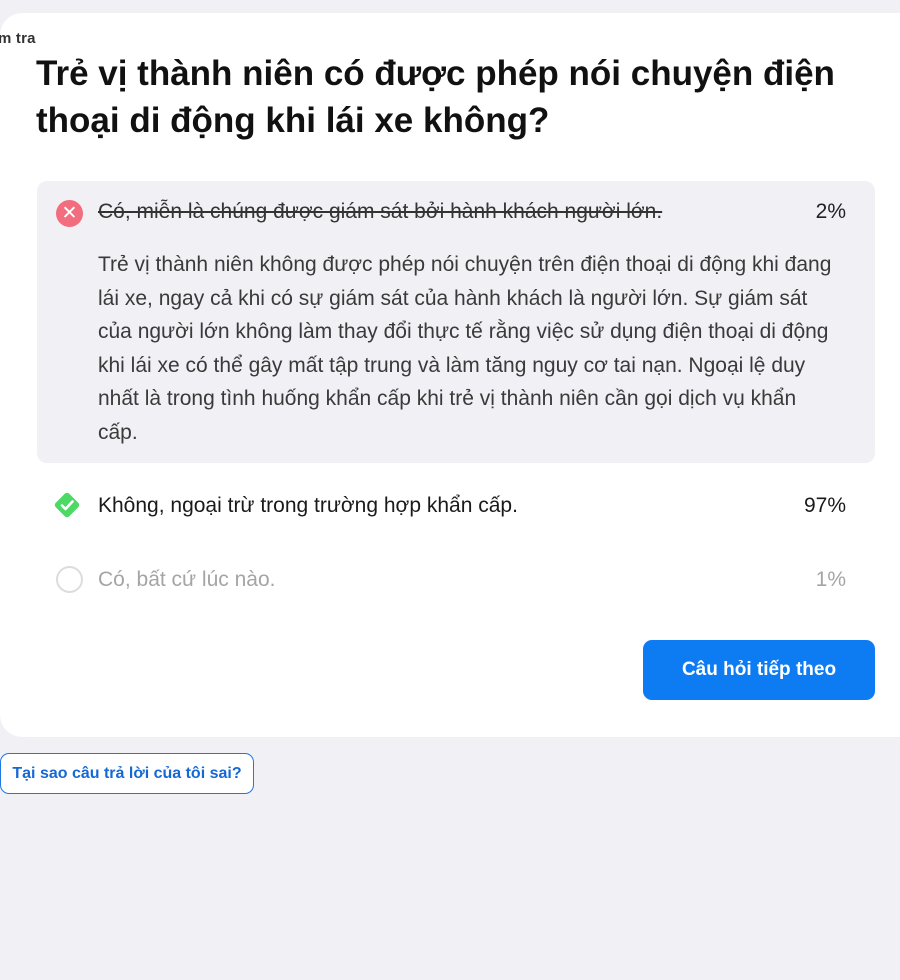 The width and height of the screenshot is (900, 980). Describe the element at coordinates (830, 579) in the screenshot. I see `answer-percent: 1%` at that location.